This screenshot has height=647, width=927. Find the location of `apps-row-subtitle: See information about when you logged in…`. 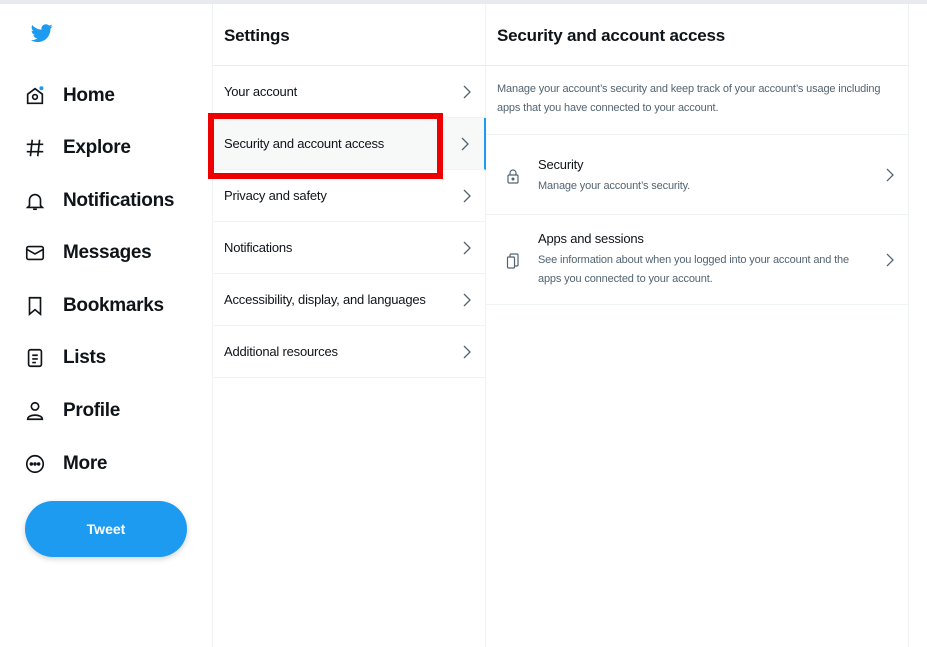

apps-row-subtitle: See information about when you logged in… is located at coordinates (693, 269).